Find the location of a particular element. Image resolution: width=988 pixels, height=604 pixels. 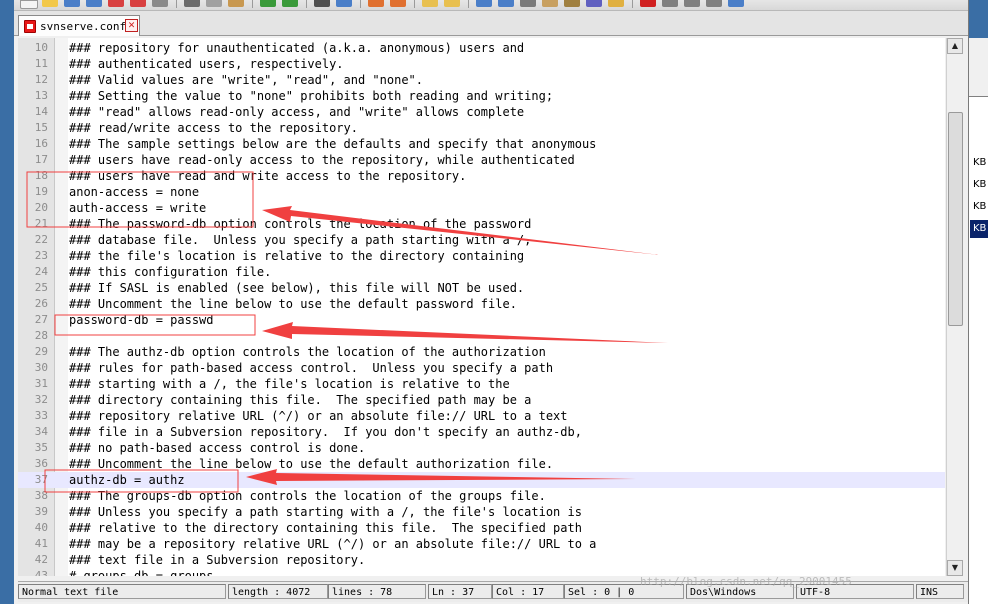

status-col: Col : 17 is located at coordinates (528, 591).